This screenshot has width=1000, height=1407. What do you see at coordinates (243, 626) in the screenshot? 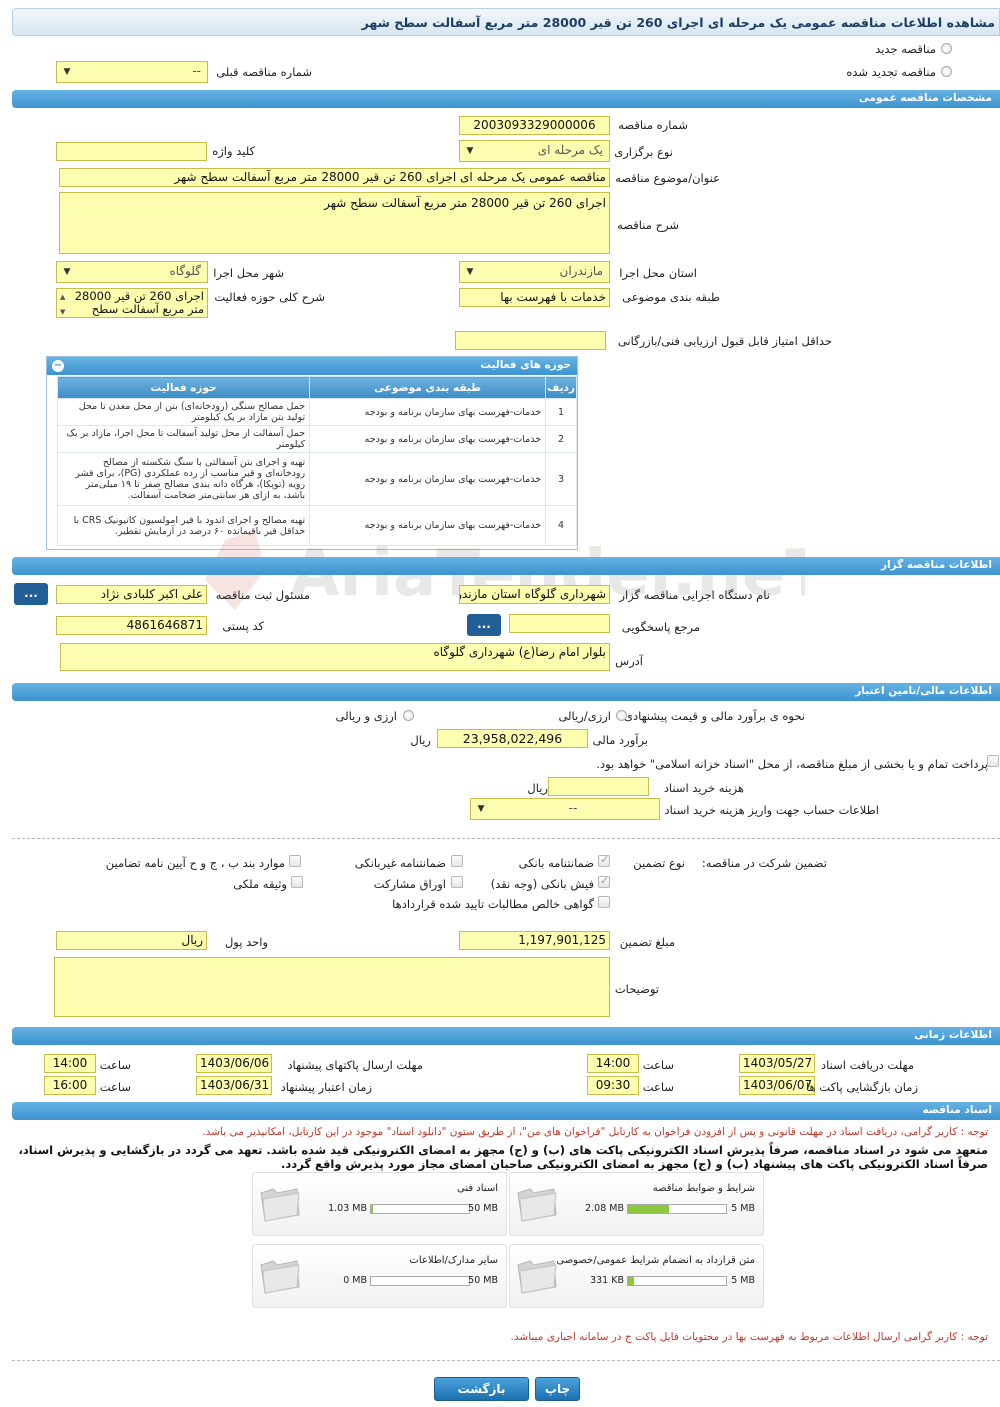
I see `postal-code-label: کد پستی` at bounding box center [243, 626].